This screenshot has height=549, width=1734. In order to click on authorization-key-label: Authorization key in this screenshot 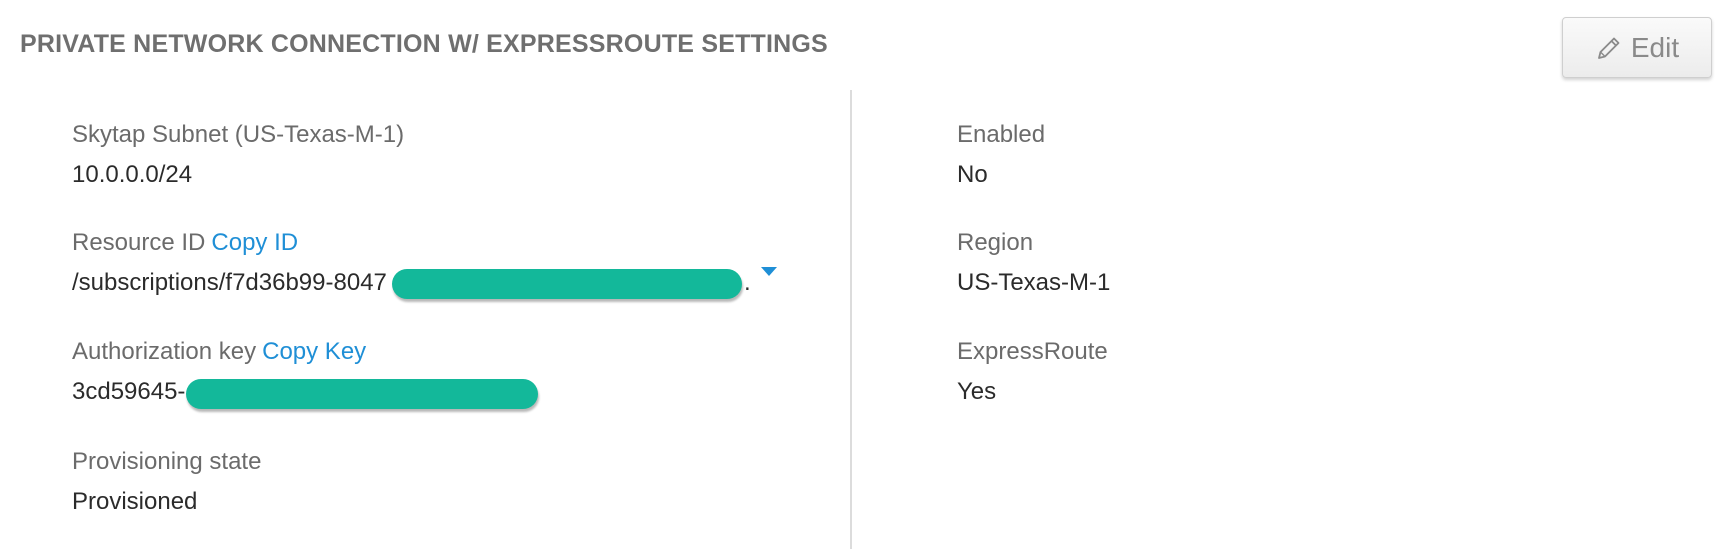, I will do `click(164, 351)`.